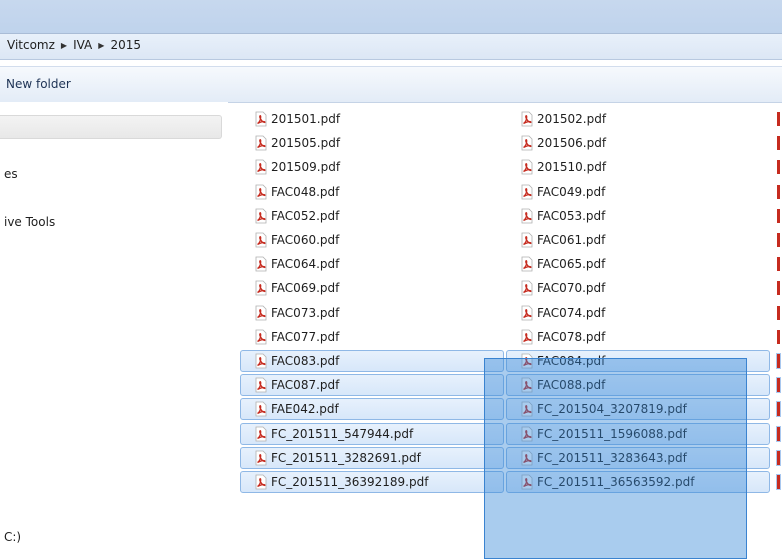  What do you see at coordinates (638, 192) in the screenshot?
I see `file-item: FAC049.pdf` at bounding box center [638, 192].